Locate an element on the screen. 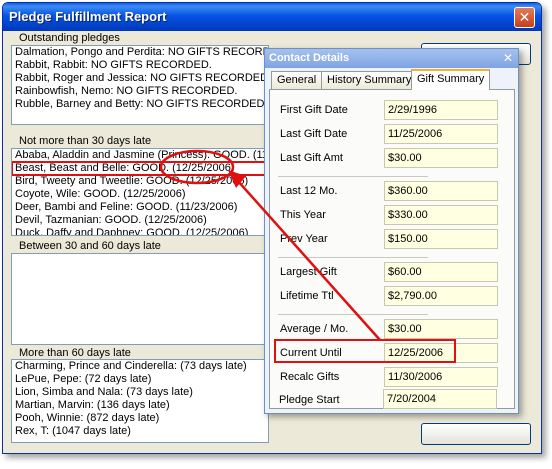 The height and width of the screenshot is (469, 552). label-recalc-gifts: Recalc Gifts is located at coordinates (310, 377).